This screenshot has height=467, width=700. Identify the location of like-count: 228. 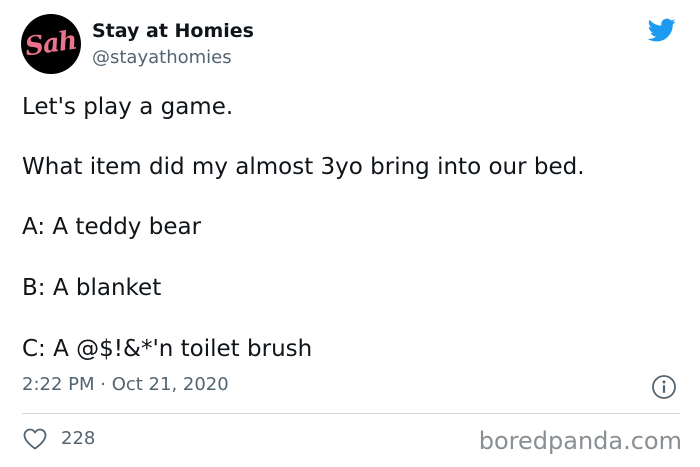
(78, 438).